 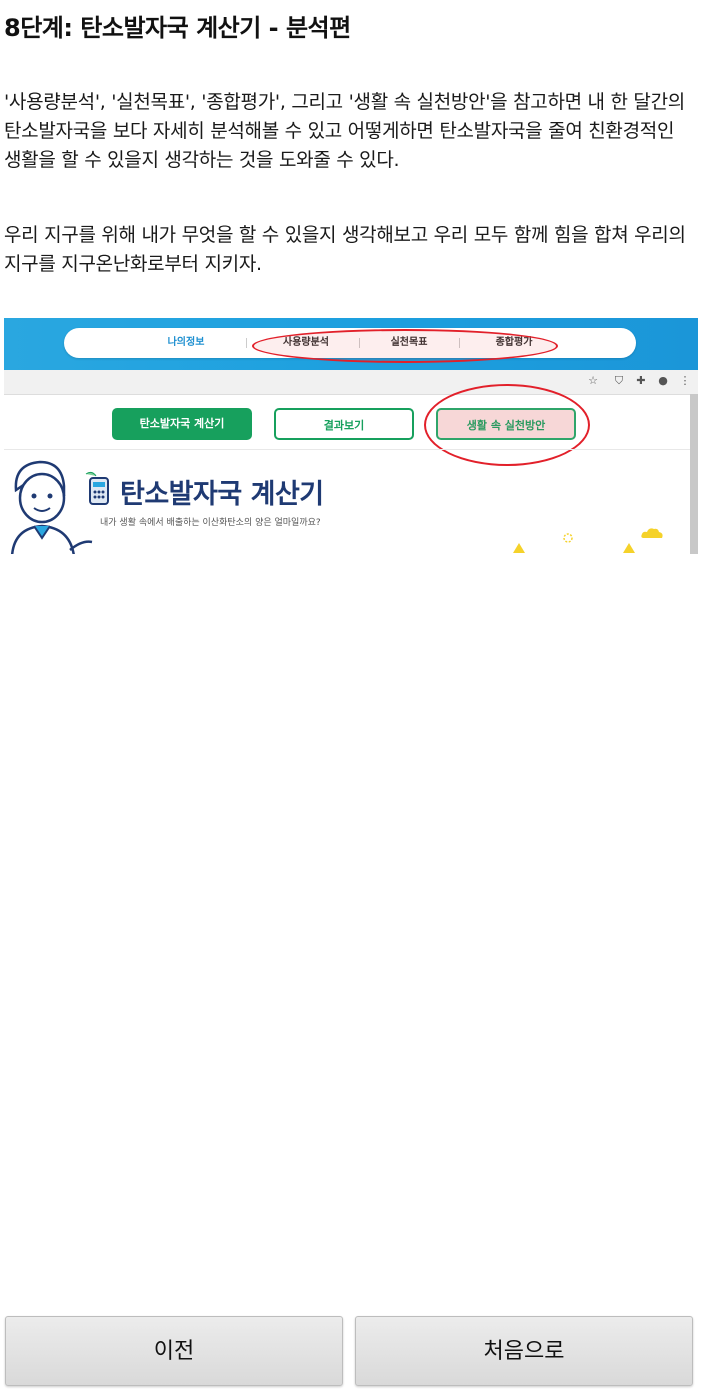 What do you see at coordinates (568, 538) in the screenshot?
I see `sun-decoration-icon` at bounding box center [568, 538].